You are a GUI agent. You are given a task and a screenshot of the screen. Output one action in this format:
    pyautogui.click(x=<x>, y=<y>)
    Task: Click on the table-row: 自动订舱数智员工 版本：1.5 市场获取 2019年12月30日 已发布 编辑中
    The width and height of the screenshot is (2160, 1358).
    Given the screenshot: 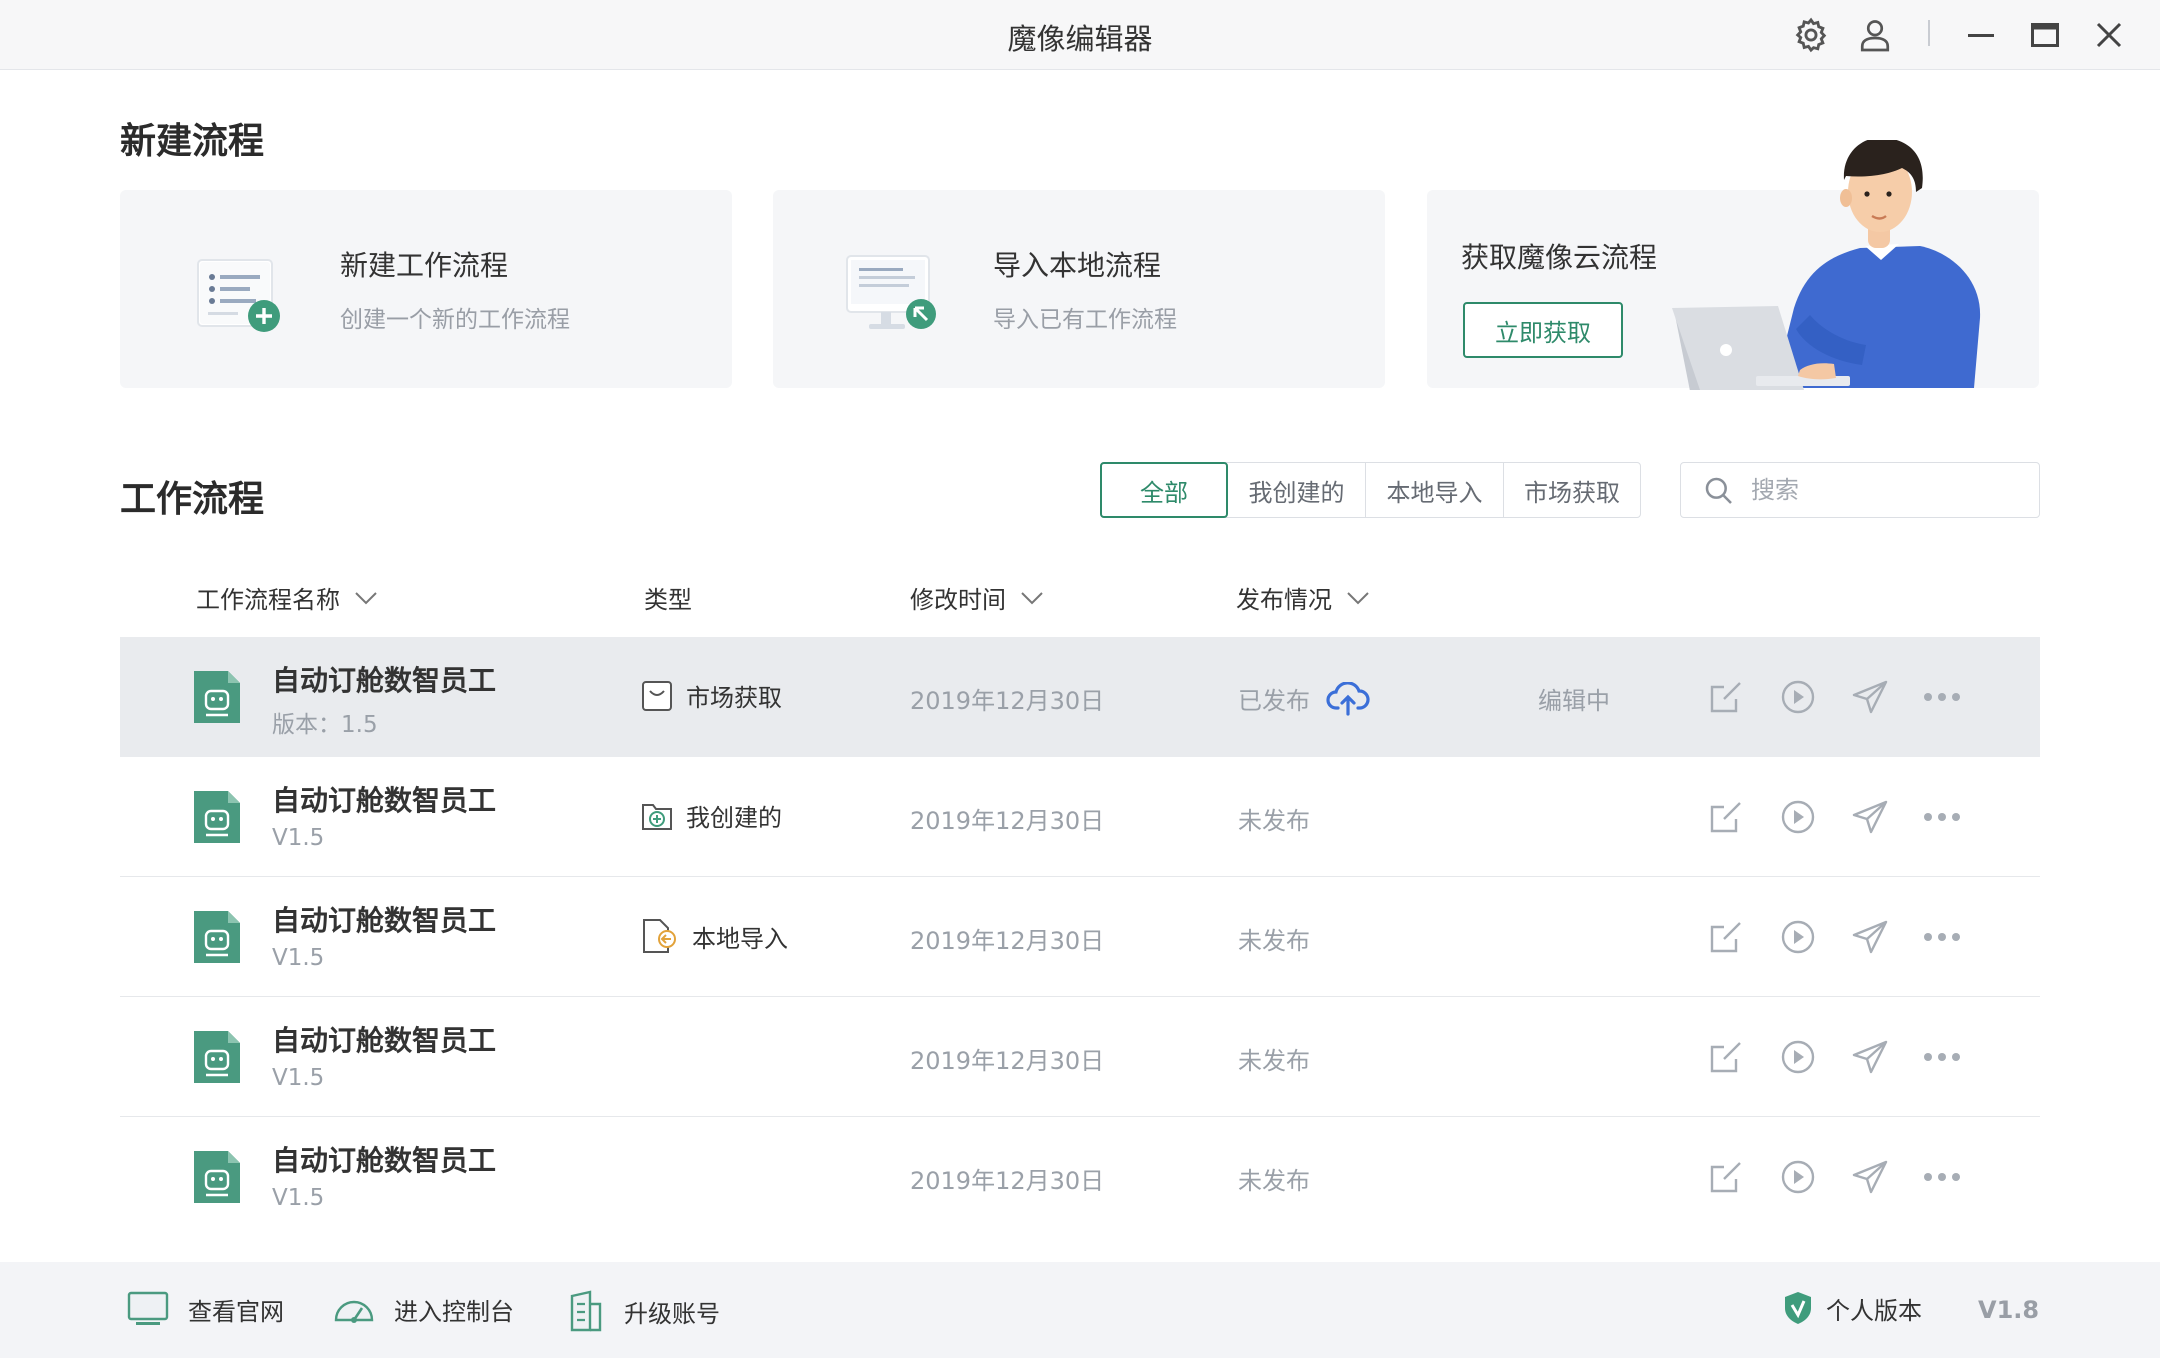 What is the action you would take?
    pyautogui.click(x=1080, y=697)
    